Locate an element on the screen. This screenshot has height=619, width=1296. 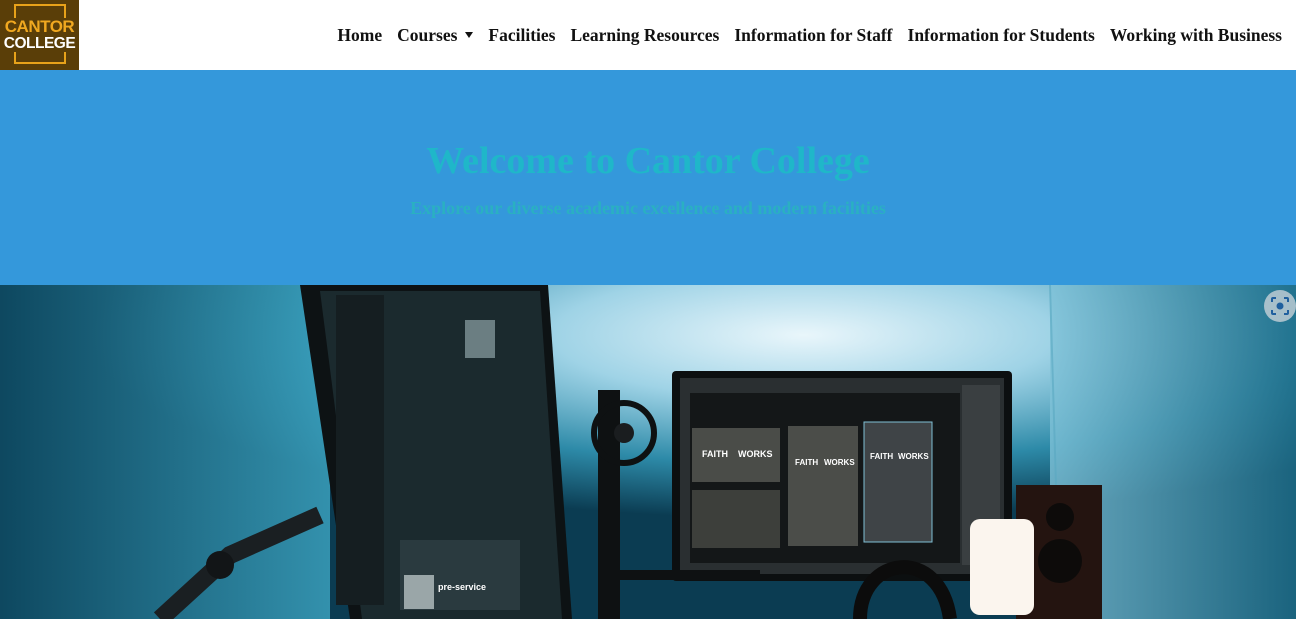
nav-courses-label: Courses is located at coordinates (427, 34).